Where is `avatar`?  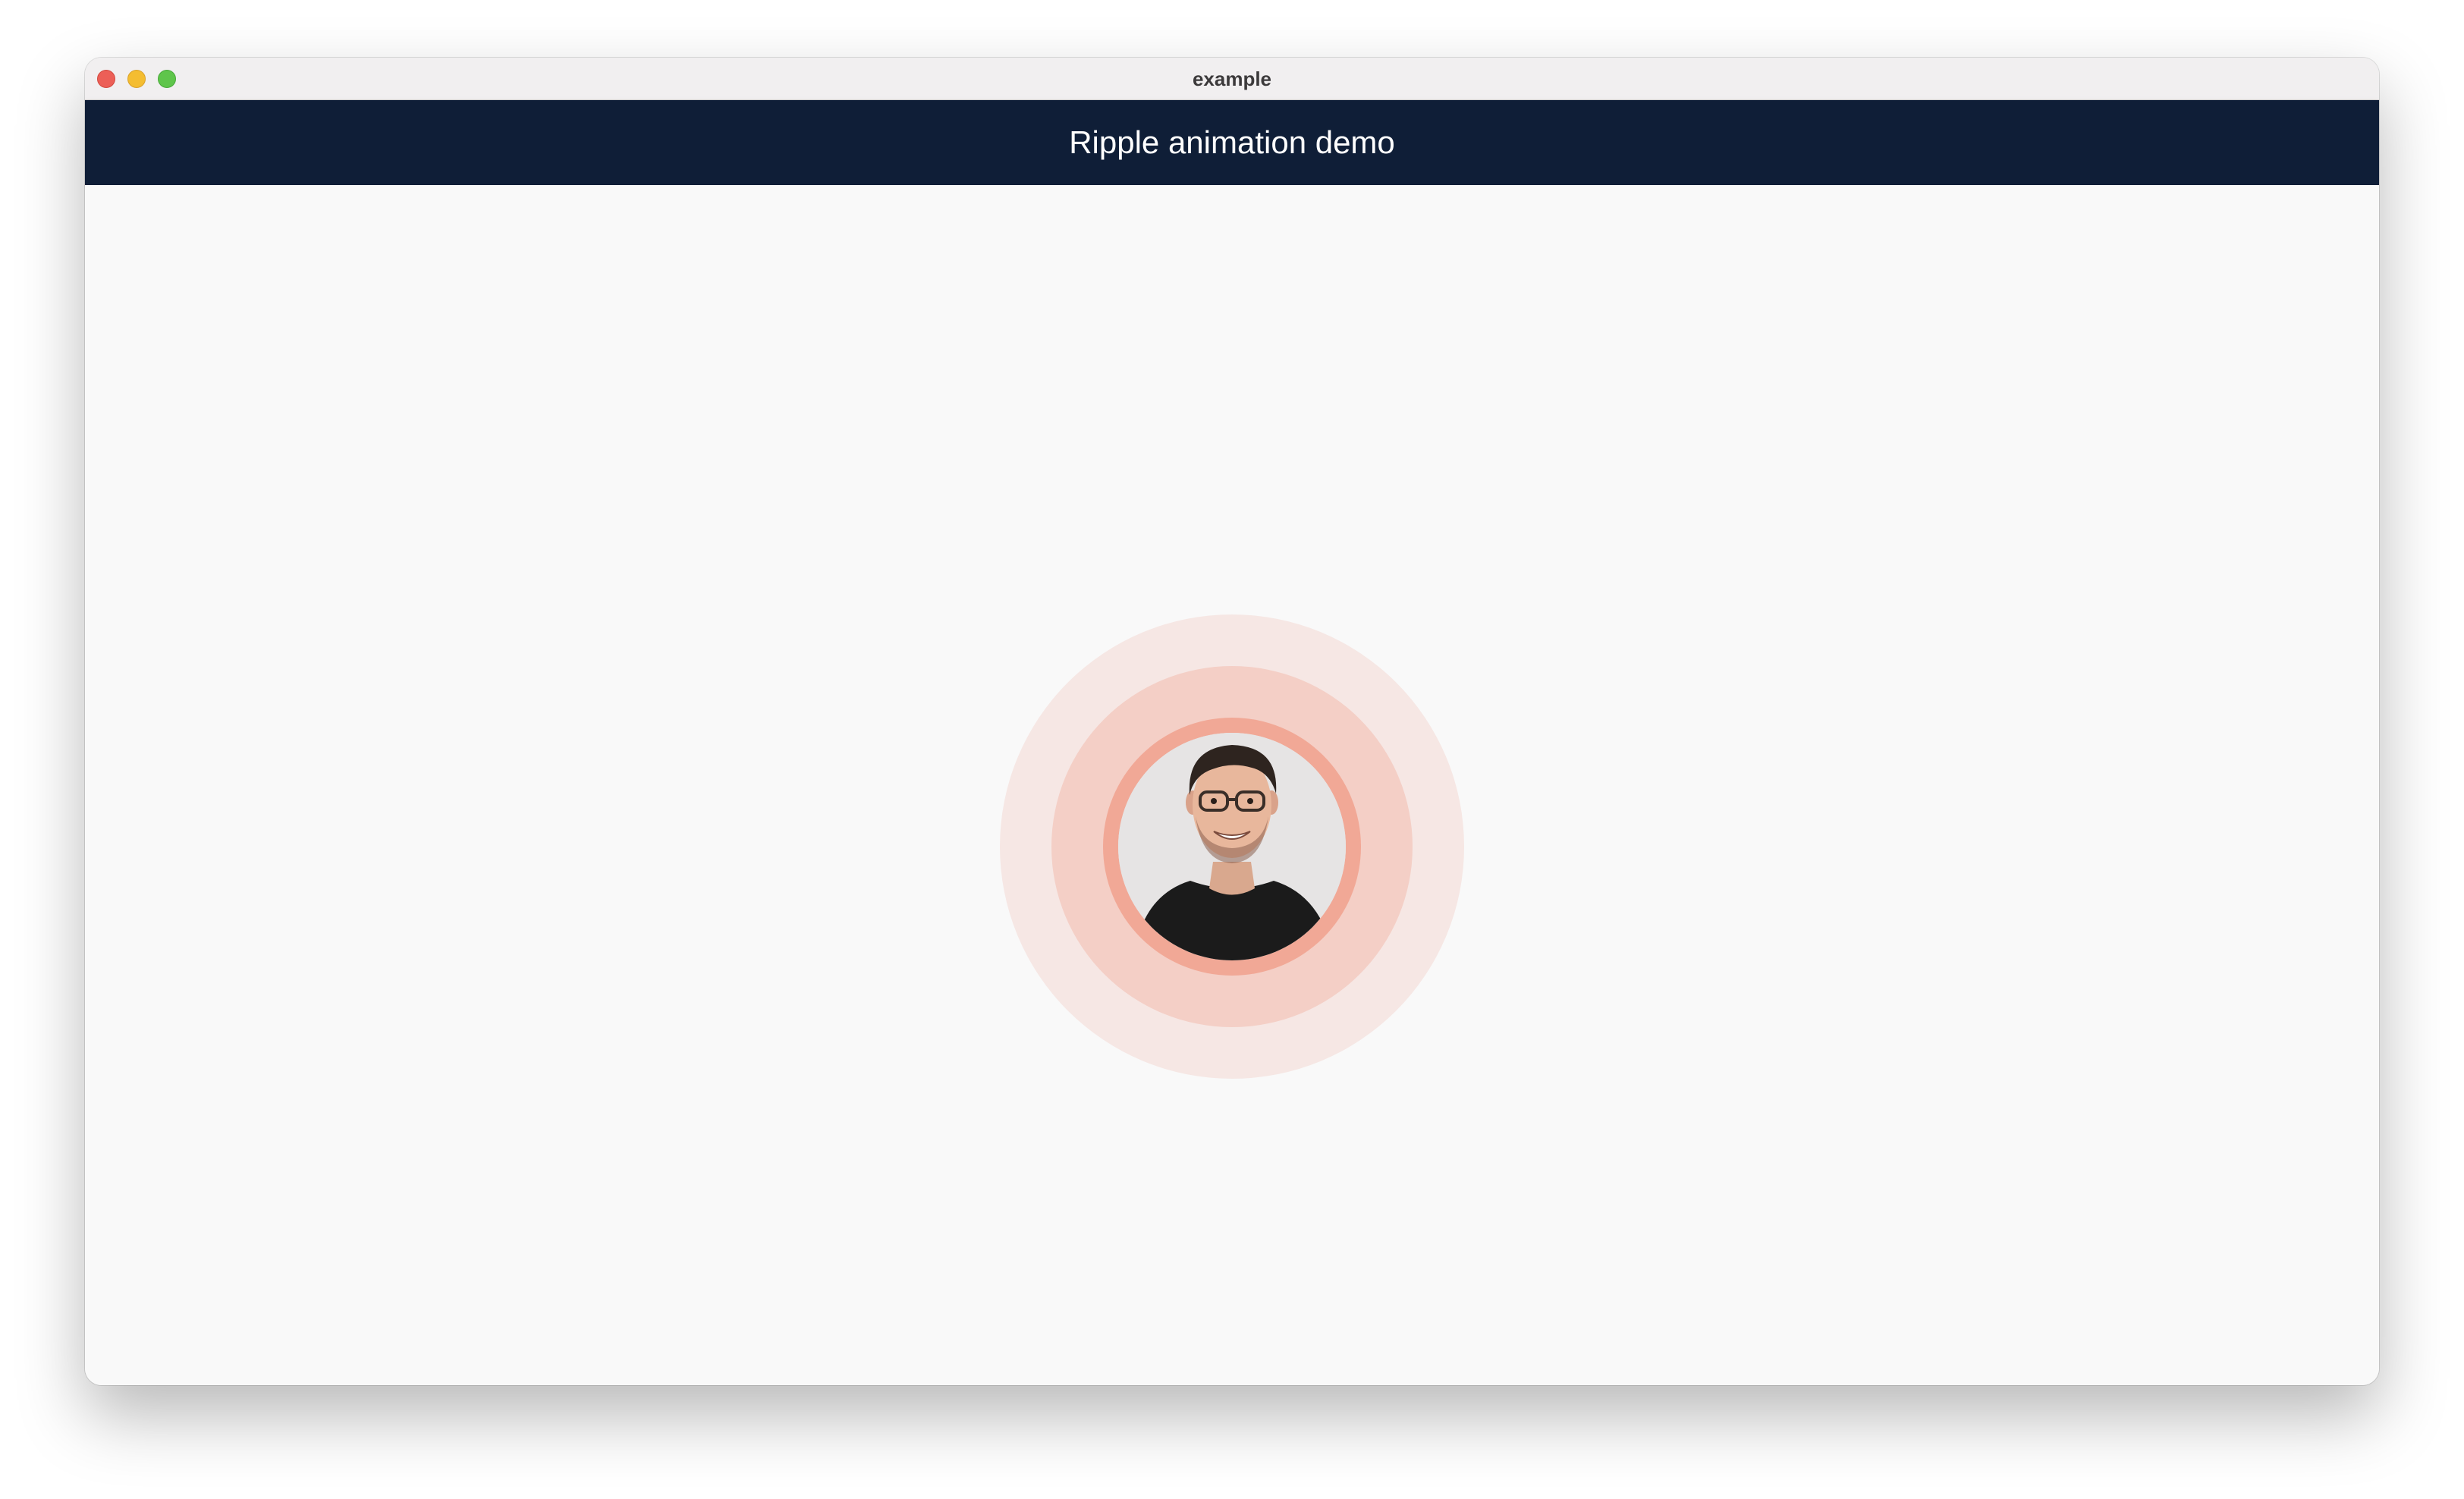 avatar is located at coordinates (1232, 846).